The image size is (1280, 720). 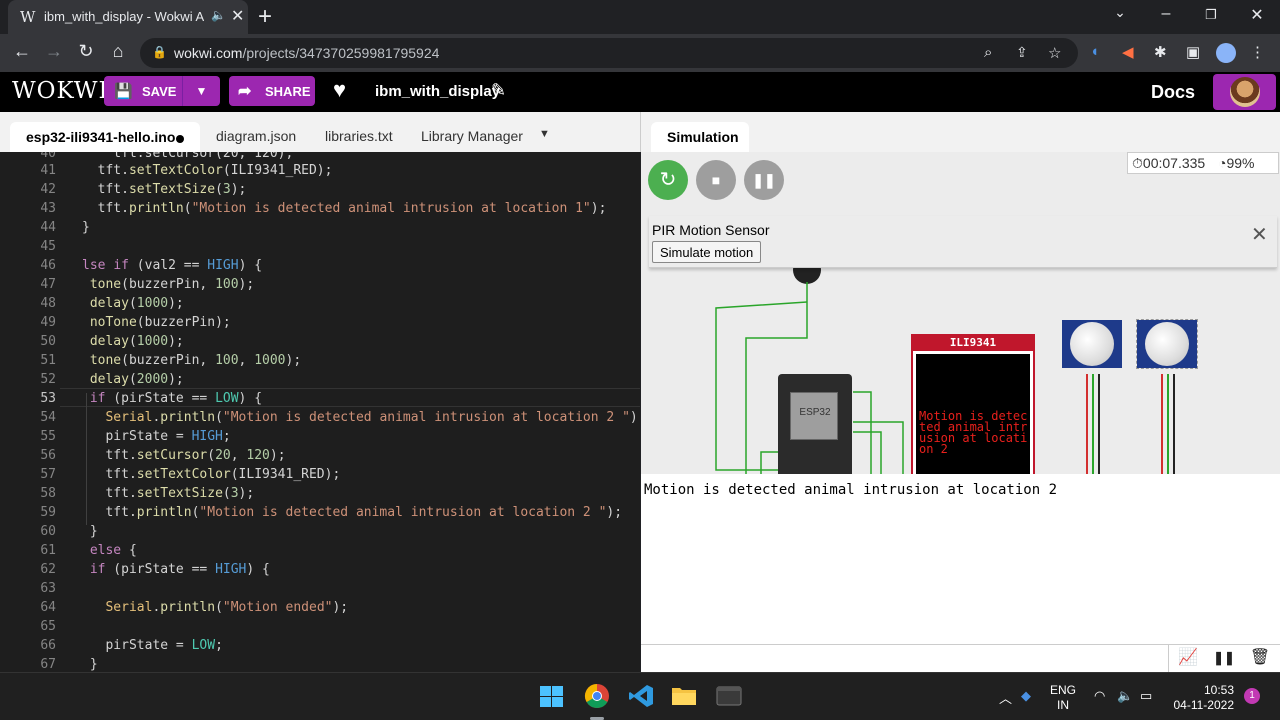 What do you see at coordinates (341, 53) in the screenshot?
I see `url-path: /projects/347370259981795924` at bounding box center [341, 53].